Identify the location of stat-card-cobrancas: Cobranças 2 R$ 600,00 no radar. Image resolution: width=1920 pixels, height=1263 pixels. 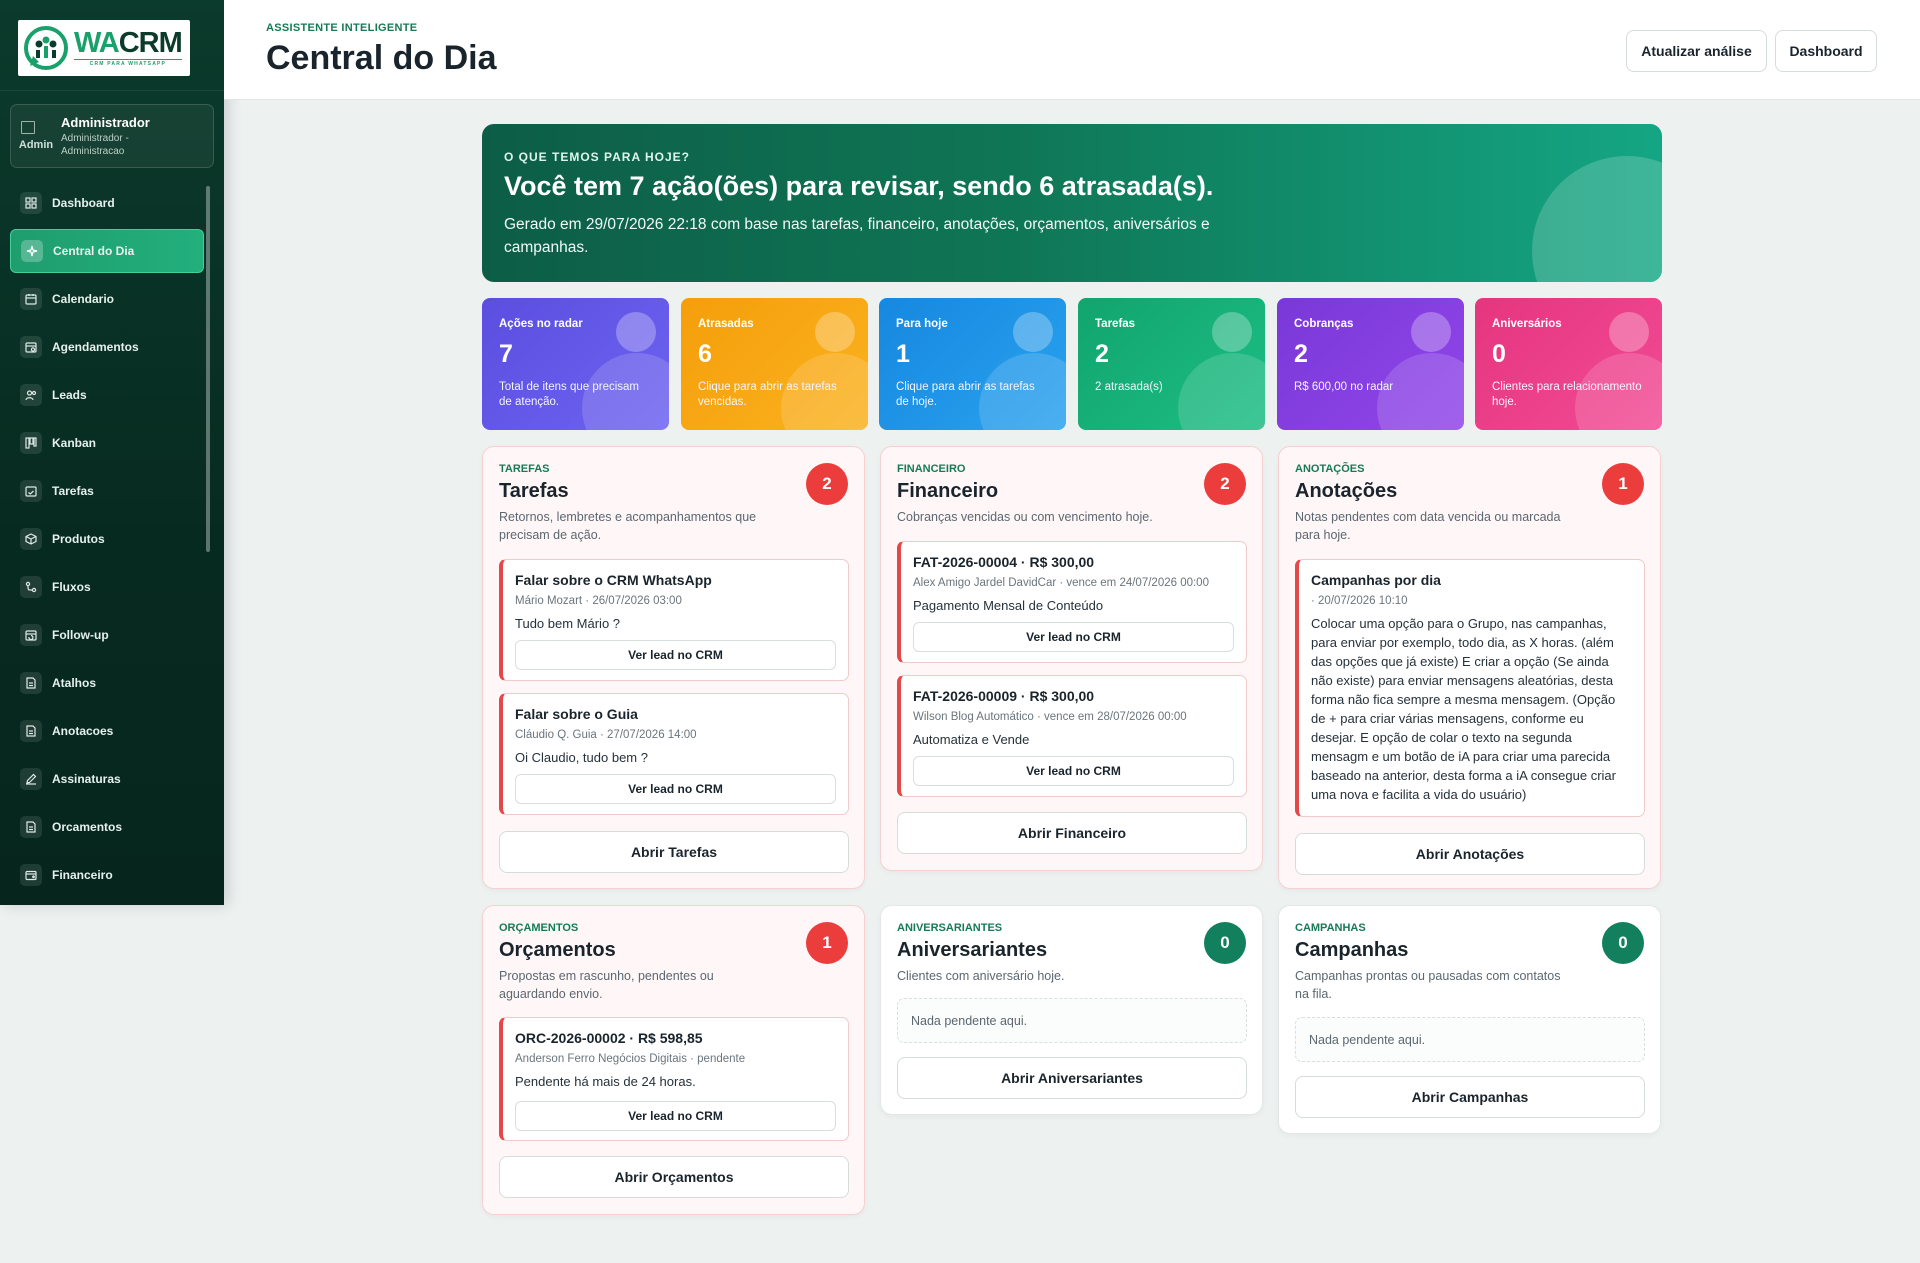
(1370, 364).